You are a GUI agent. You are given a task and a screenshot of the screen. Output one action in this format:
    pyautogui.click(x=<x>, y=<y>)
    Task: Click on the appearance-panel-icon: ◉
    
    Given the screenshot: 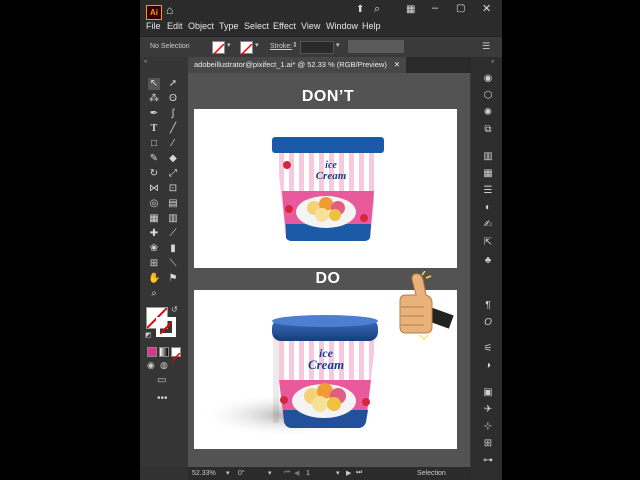 What is the action you would take?
    pyautogui.click(x=488, y=79)
    